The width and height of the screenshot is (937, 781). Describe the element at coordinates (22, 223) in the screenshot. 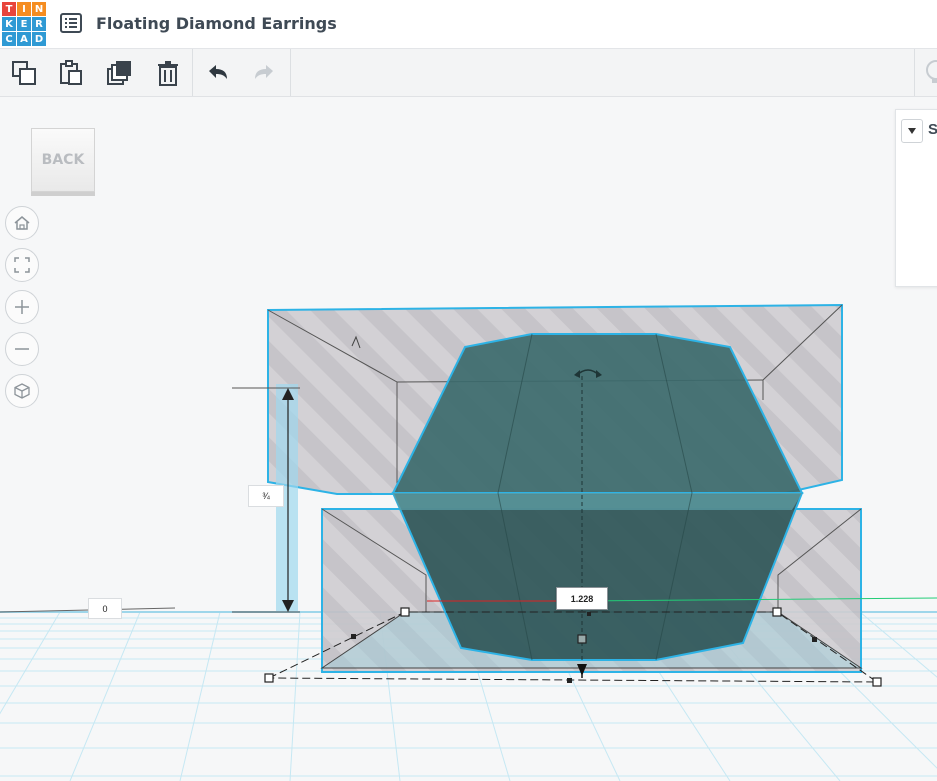

I see `home-icon` at that location.